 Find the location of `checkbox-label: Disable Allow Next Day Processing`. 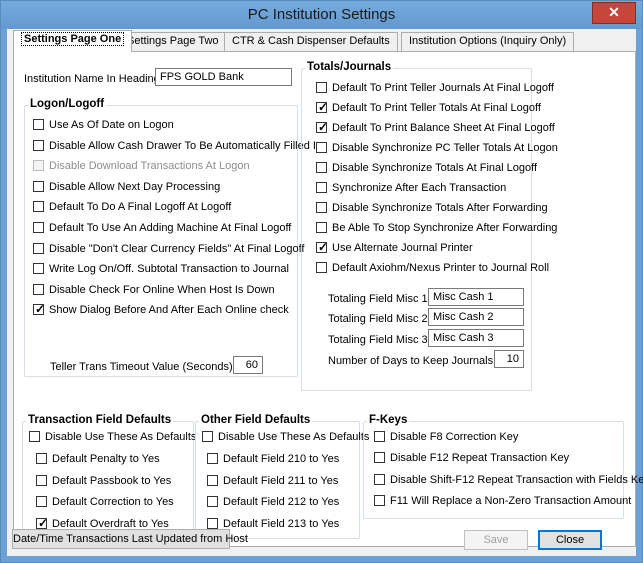

checkbox-label: Disable Allow Next Day Processing is located at coordinates (135, 186).